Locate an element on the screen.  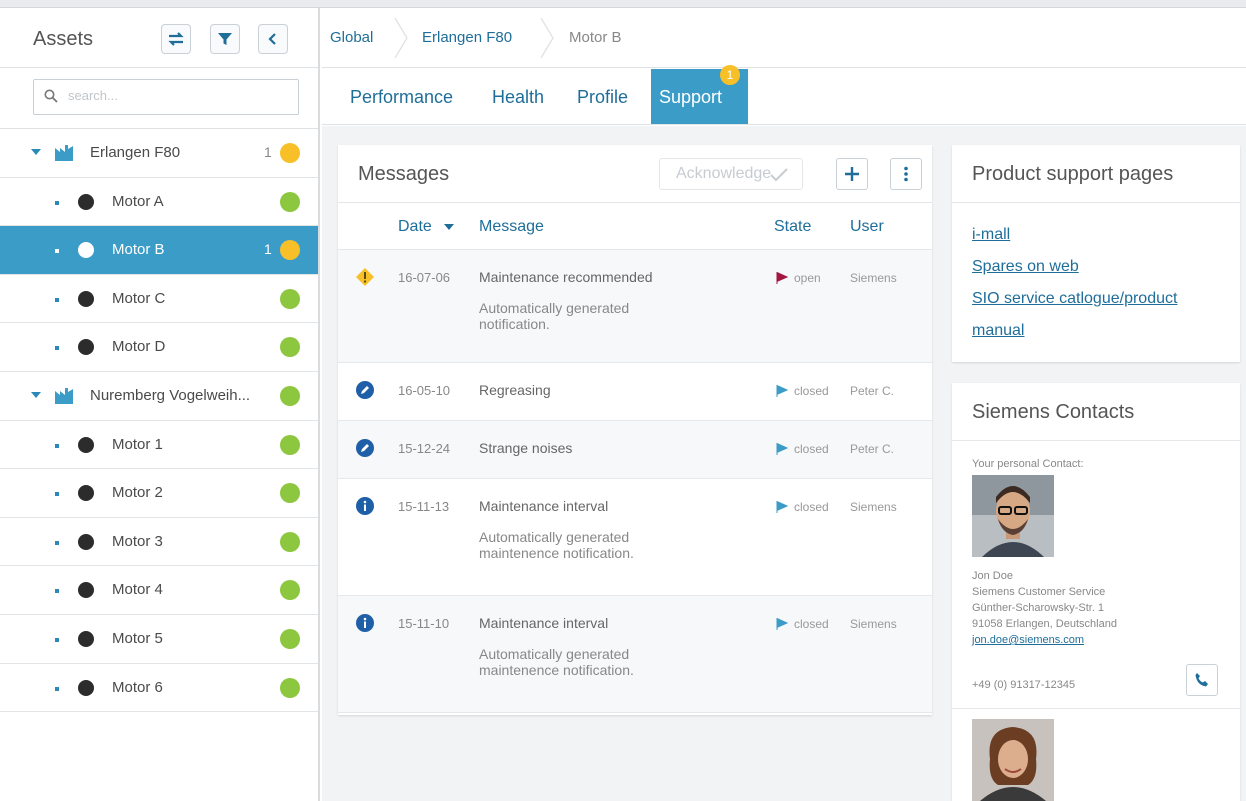
tab-performance: Performance is located at coordinates (401, 96).